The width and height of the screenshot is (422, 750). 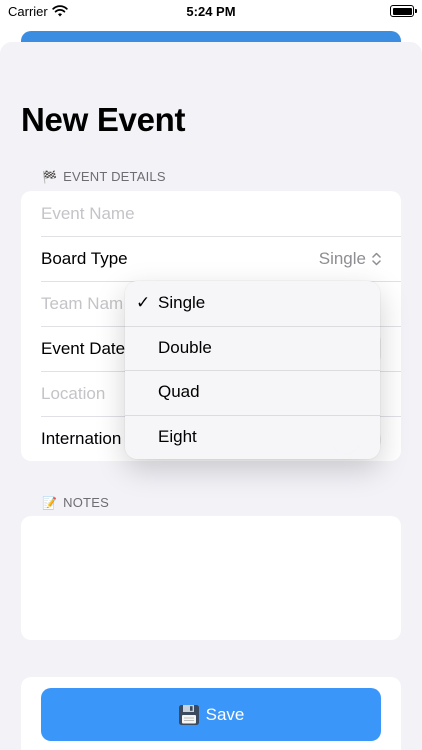 I want to click on status-bar: Carrier 5:24 PM, so click(x=211, y=12).